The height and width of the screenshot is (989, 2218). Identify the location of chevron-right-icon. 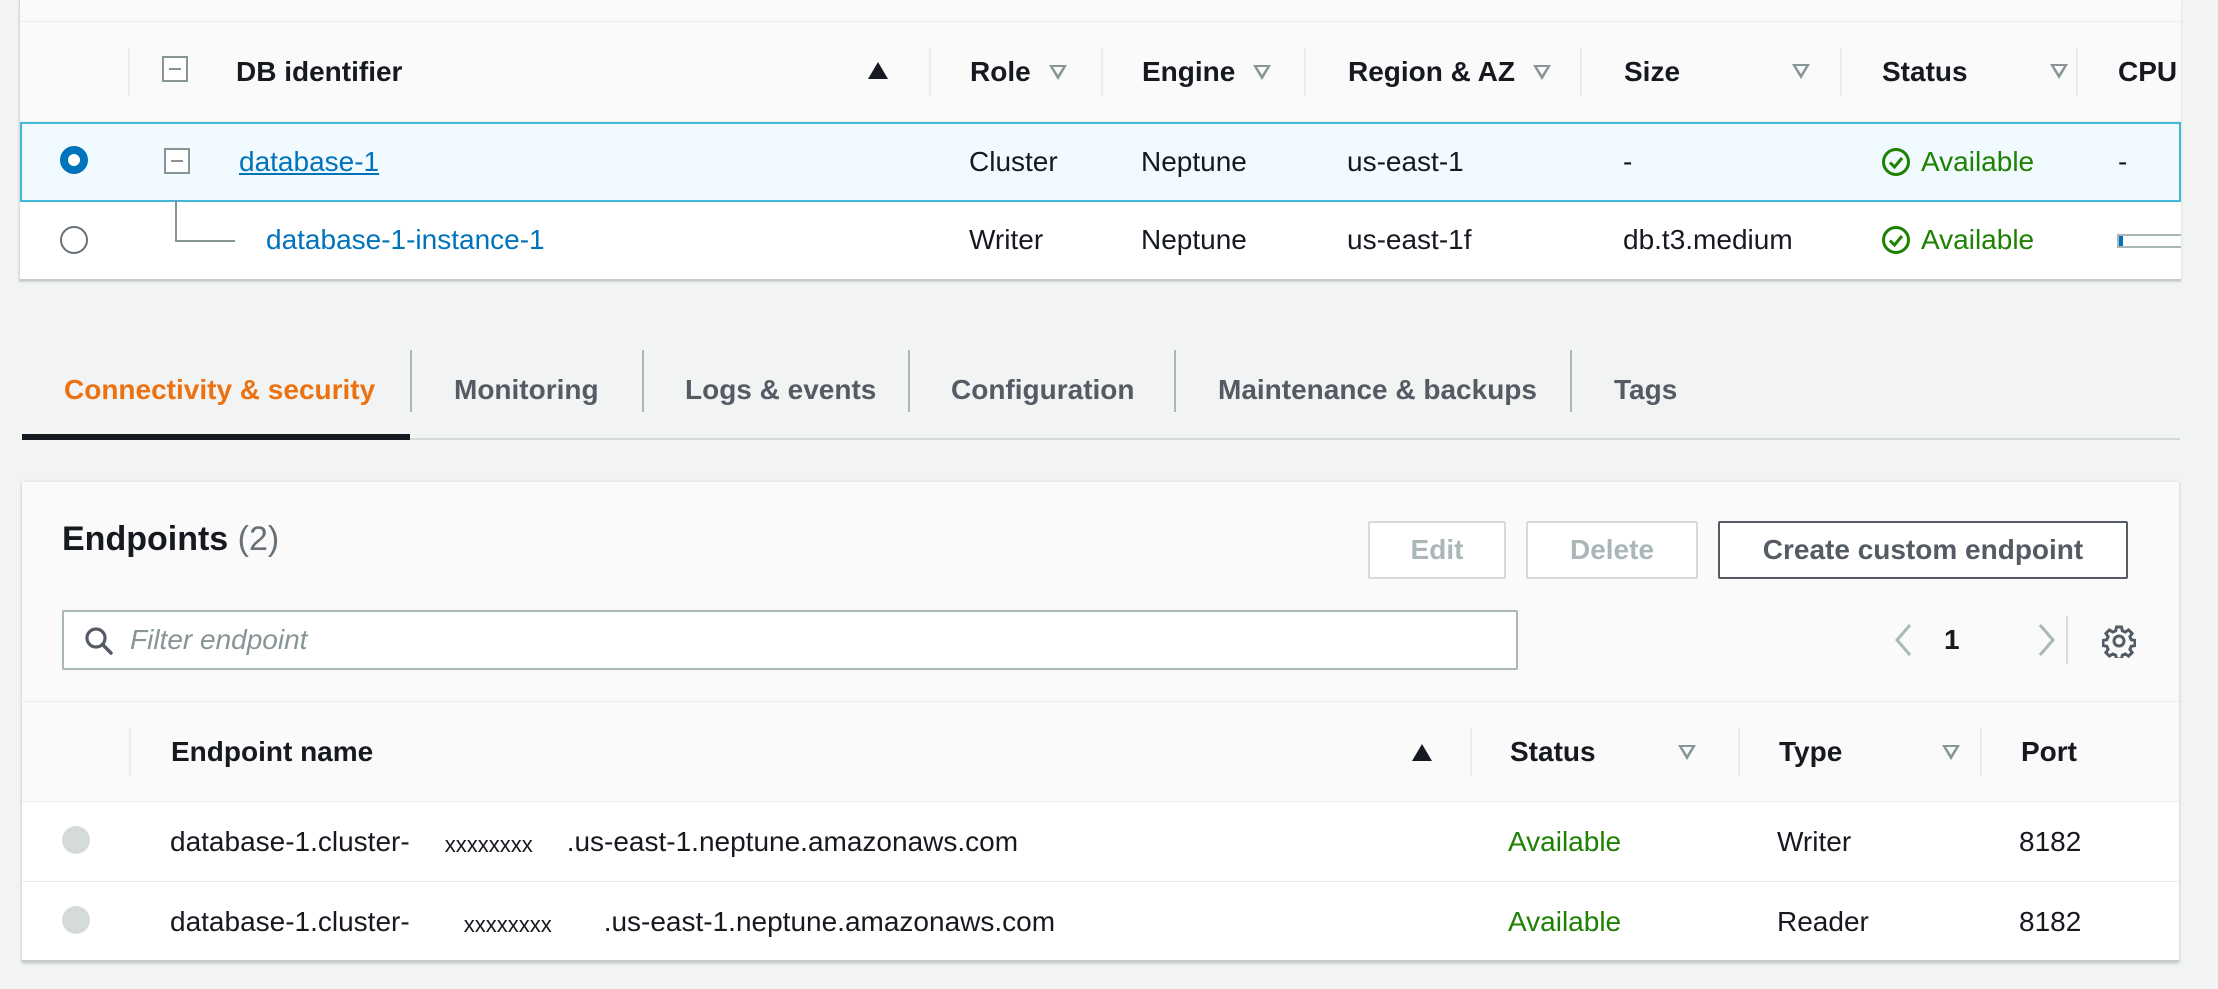
(2046, 640).